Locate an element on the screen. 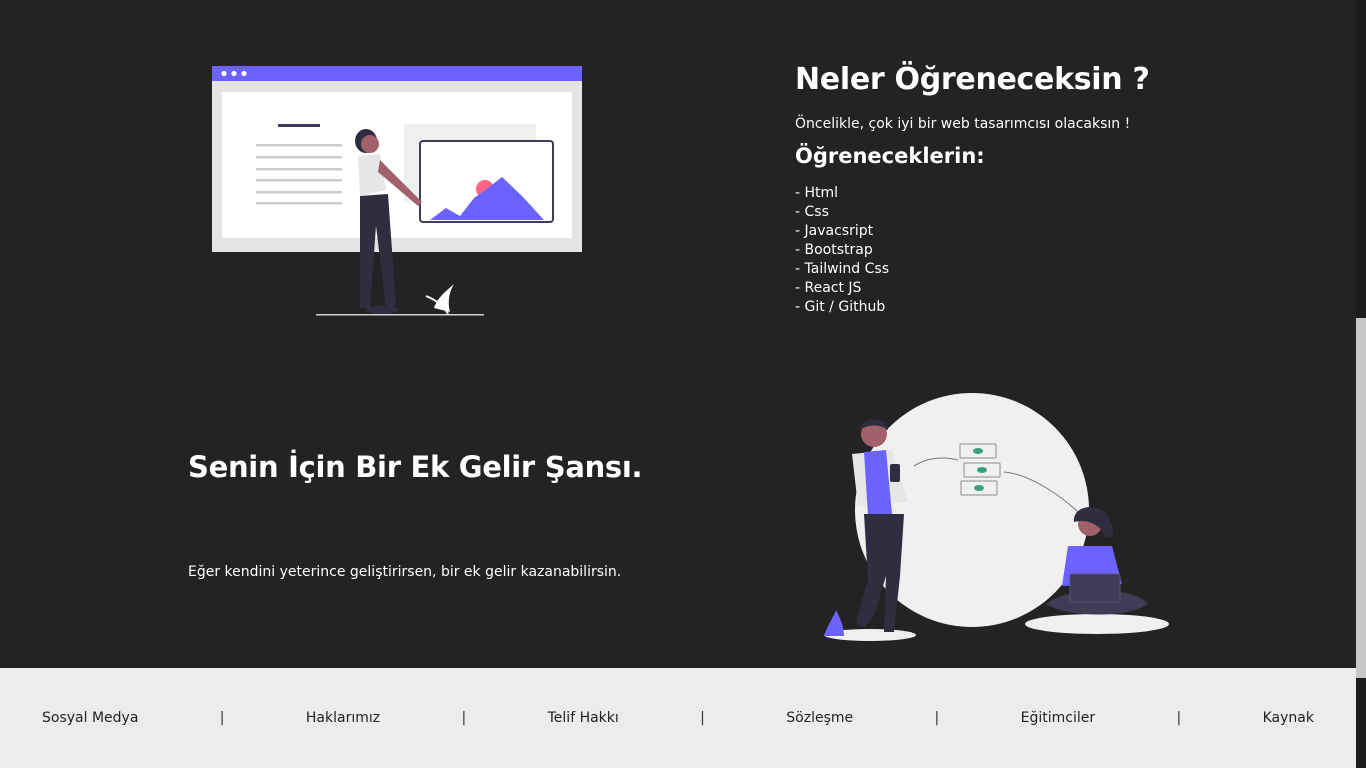 This screenshot has height=768, width=1366. scrollbar is located at coordinates (1361, 384).